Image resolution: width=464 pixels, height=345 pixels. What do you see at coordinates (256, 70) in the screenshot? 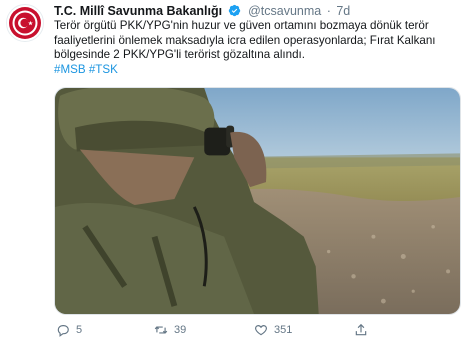
I see `hashtags: #MSB #TSK` at bounding box center [256, 70].